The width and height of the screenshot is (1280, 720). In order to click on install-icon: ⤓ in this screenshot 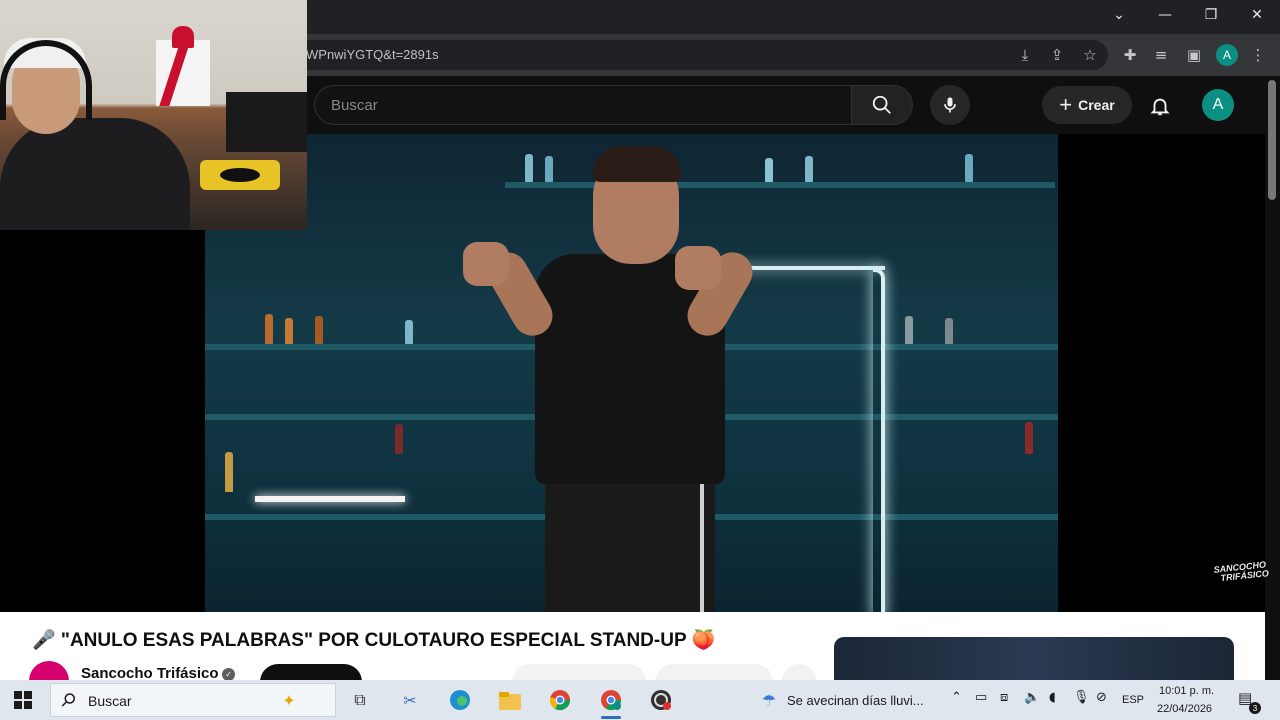, I will do `click(1025, 55)`.